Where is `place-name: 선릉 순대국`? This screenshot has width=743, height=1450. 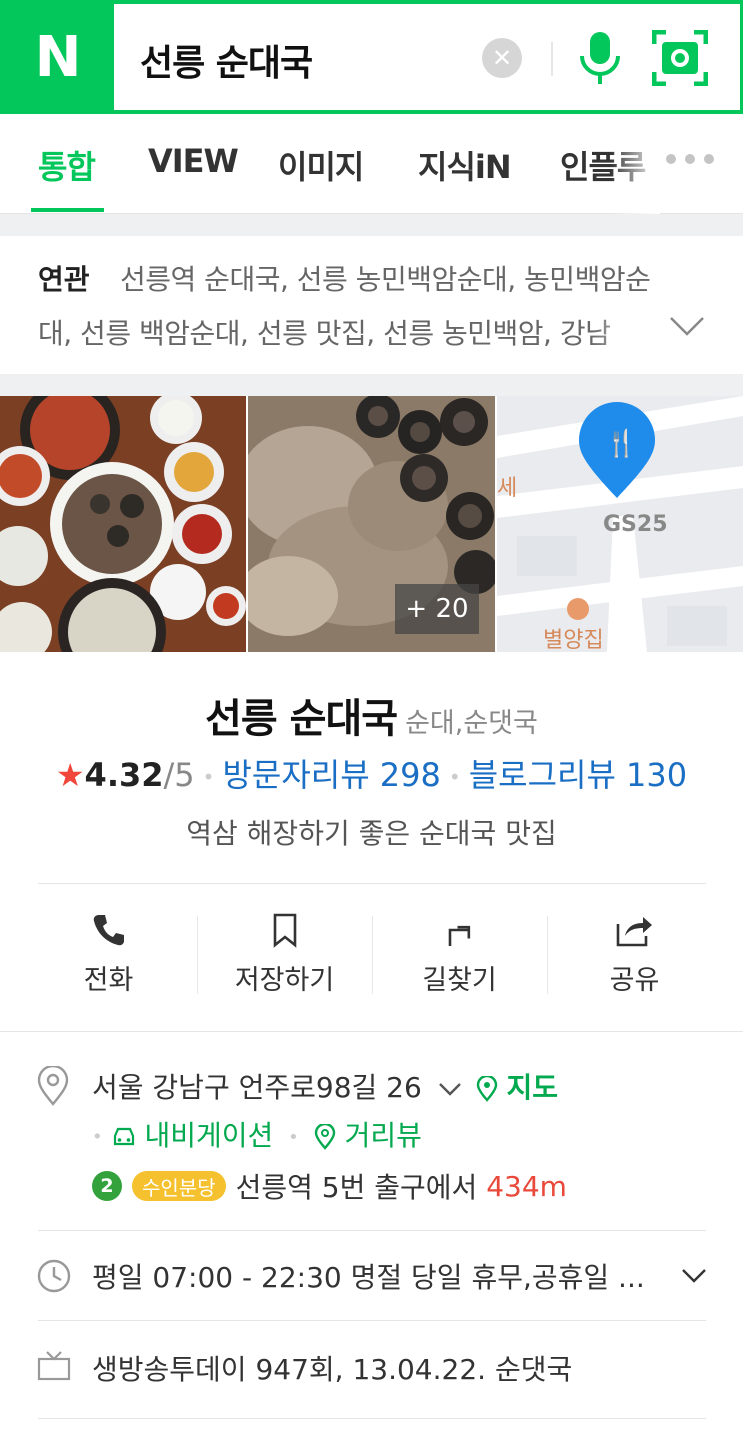
place-name: 선릉 순대국 is located at coordinates (301, 719).